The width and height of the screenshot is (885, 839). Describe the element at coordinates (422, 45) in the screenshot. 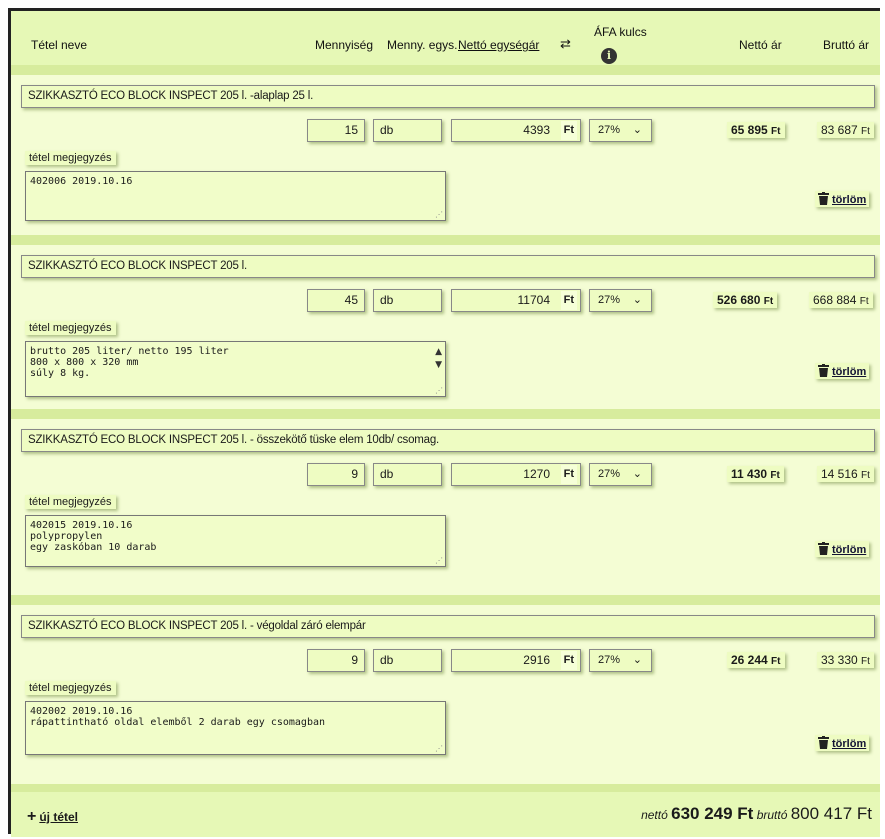

I see `header-unit: Menny. egys.` at that location.